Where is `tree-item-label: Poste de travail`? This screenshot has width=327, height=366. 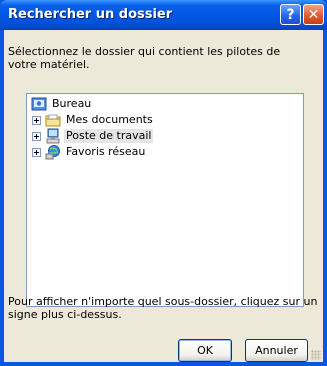
tree-item-label: Poste de travail is located at coordinates (109, 136).